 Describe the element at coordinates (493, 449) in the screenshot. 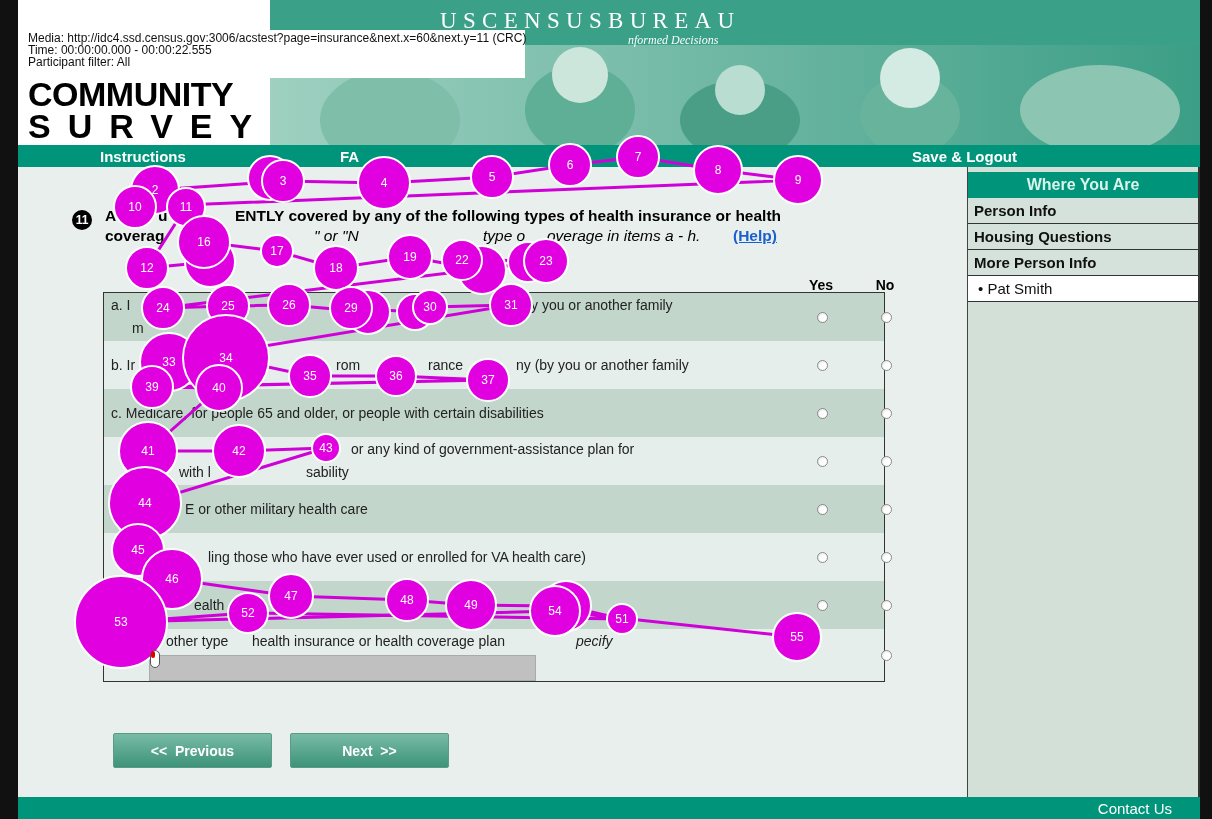

I see `option-text: or any kind of government-assistance plan for` at that location.